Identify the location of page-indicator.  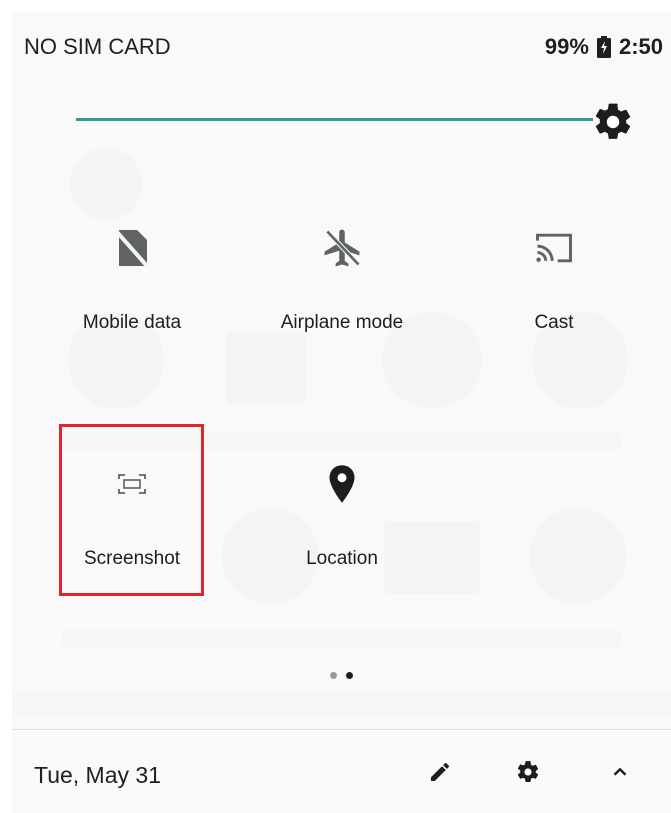
(341, 675).